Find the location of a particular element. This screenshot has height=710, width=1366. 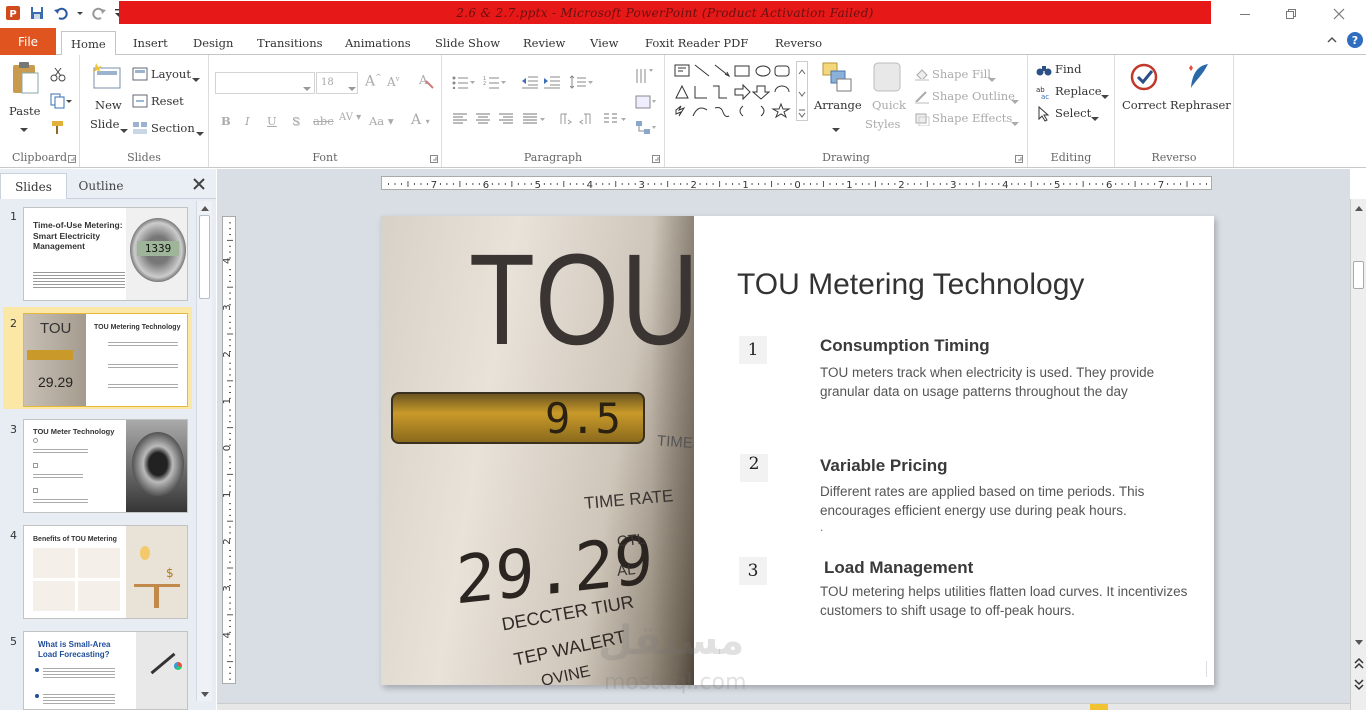

shape-fill-dropdown-icon is located at coordinates (992, 79).